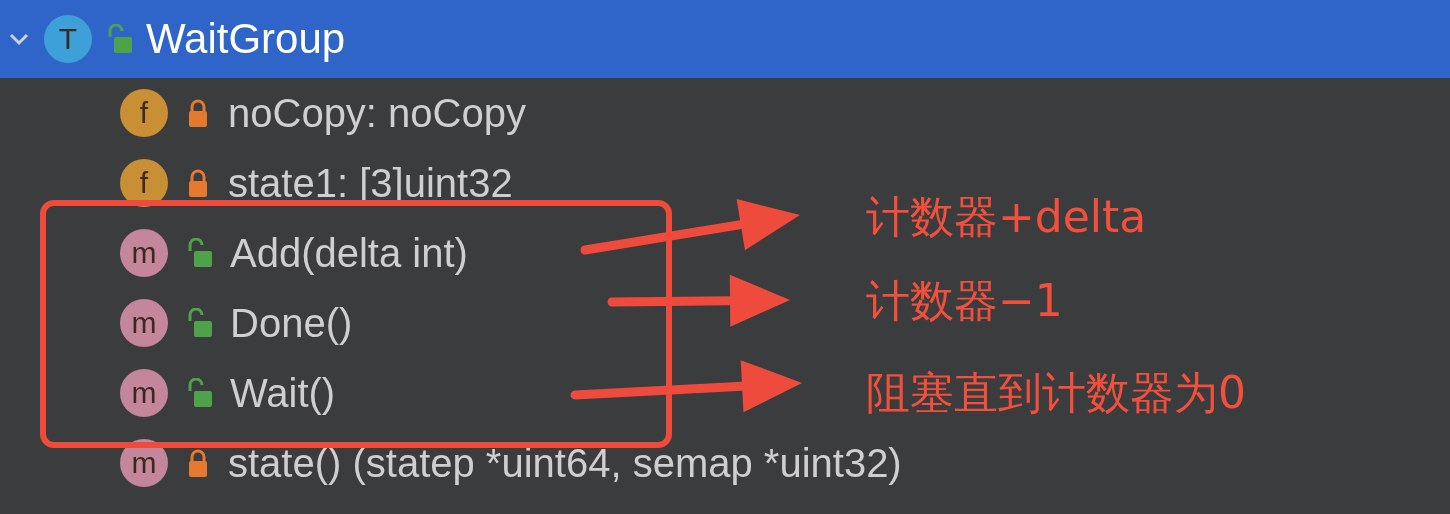 The height and width of the screenshot is (514, 1450). I want to click on tree-item: WaitGroup, so click(246, 39).